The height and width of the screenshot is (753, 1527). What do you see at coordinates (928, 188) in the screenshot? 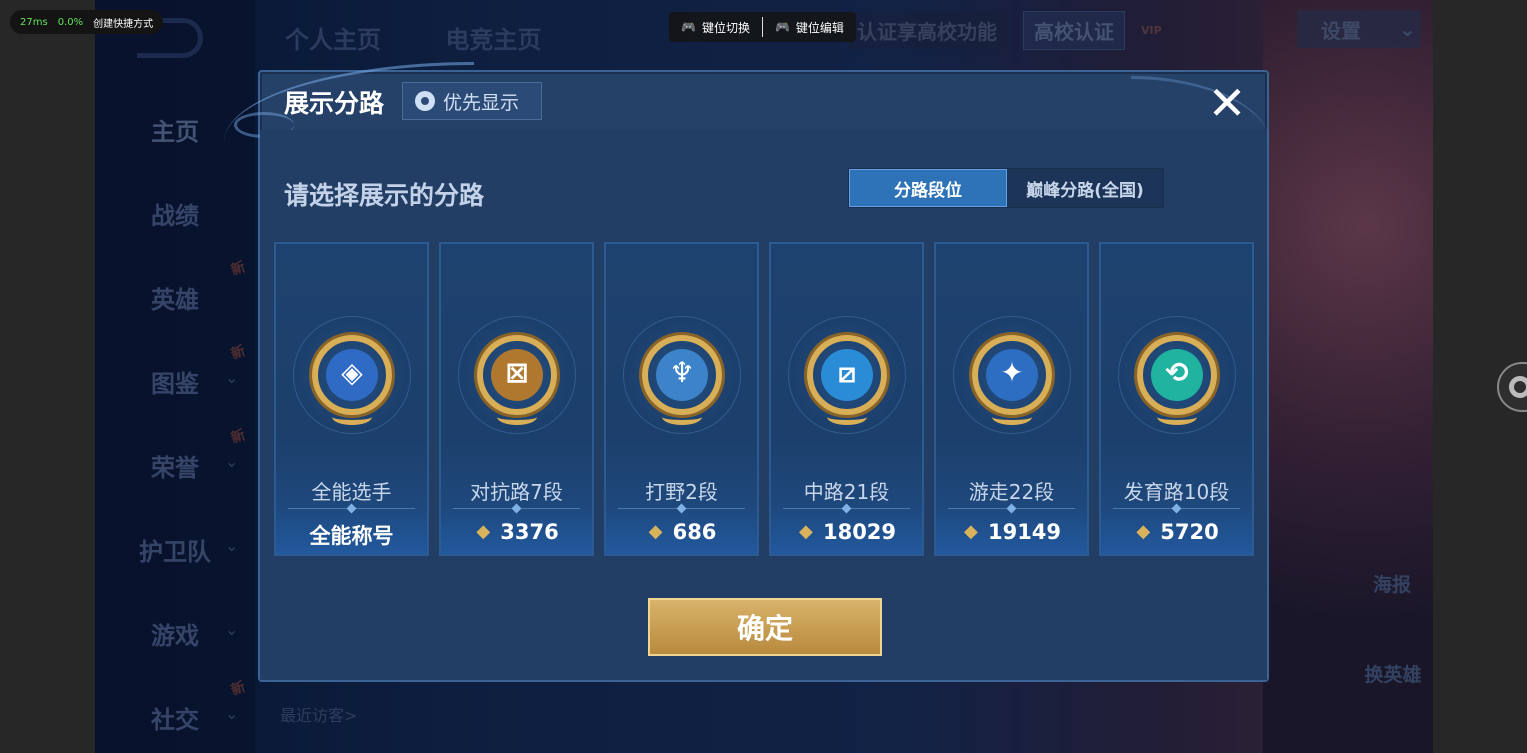
I see `segment-lane-rank: 分路段位` at bounding box center [928, 188].